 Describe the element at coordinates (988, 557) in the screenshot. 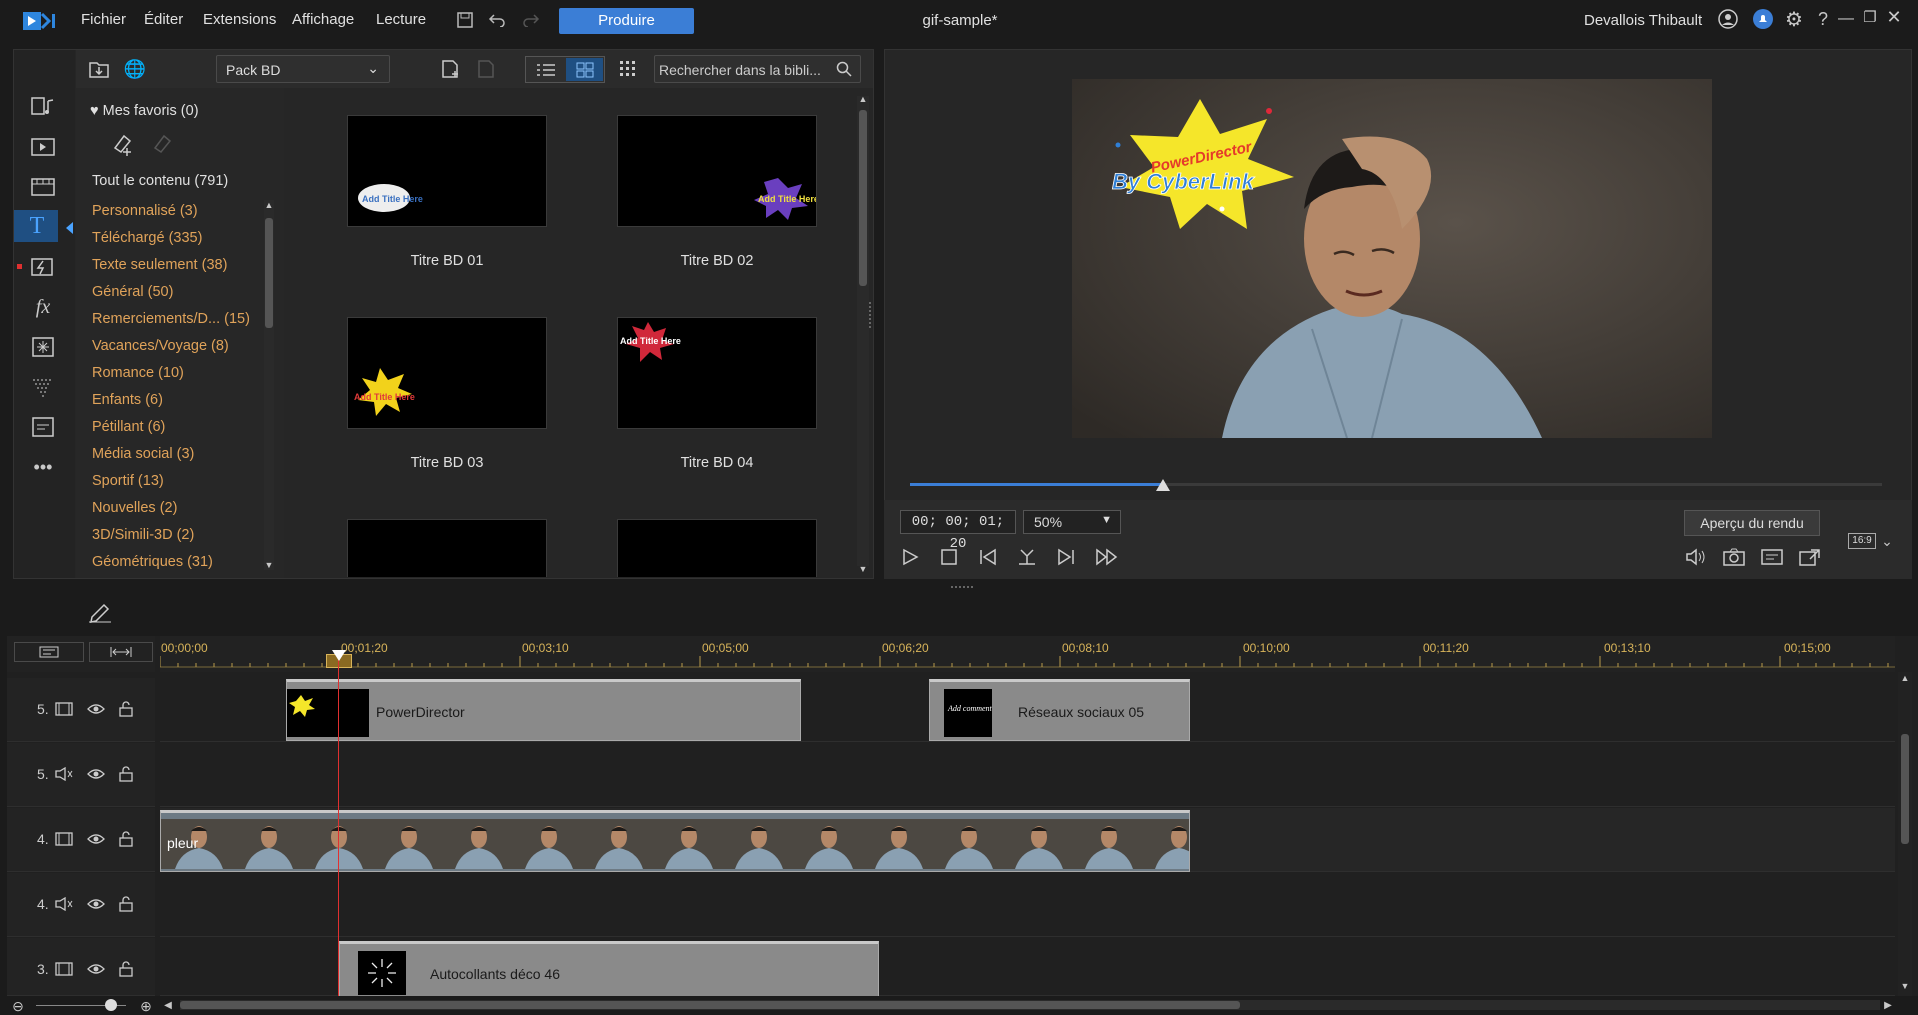

I see `previous-frame-icon` at that location.